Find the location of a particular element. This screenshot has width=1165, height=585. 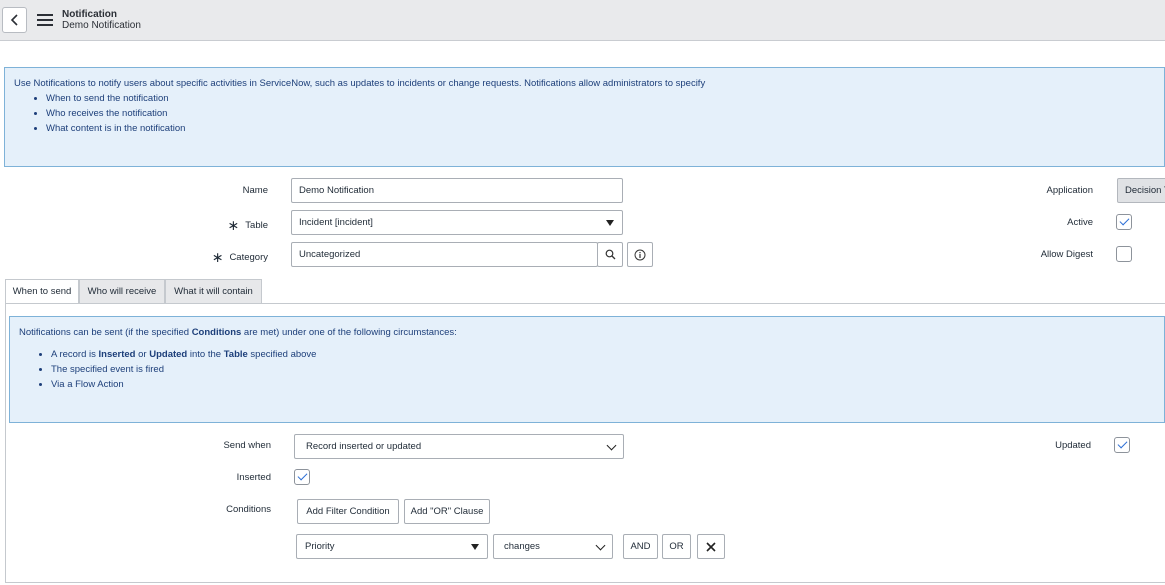

record-type-title: Notification is located at coordinates (89, 14).